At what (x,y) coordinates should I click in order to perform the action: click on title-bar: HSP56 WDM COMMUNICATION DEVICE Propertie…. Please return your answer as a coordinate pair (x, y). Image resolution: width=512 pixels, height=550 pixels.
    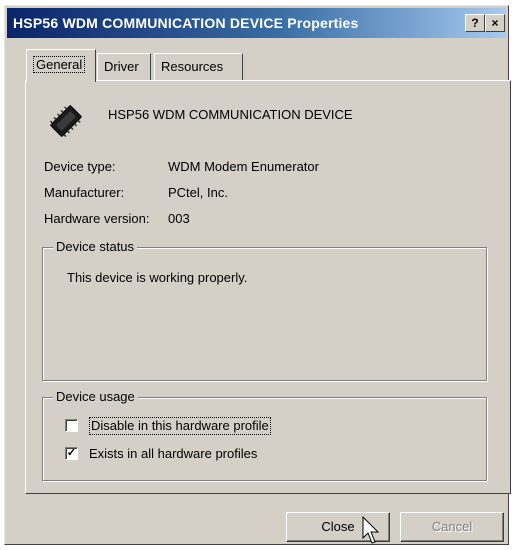
    Looking at the image, I should click on (256, 23).